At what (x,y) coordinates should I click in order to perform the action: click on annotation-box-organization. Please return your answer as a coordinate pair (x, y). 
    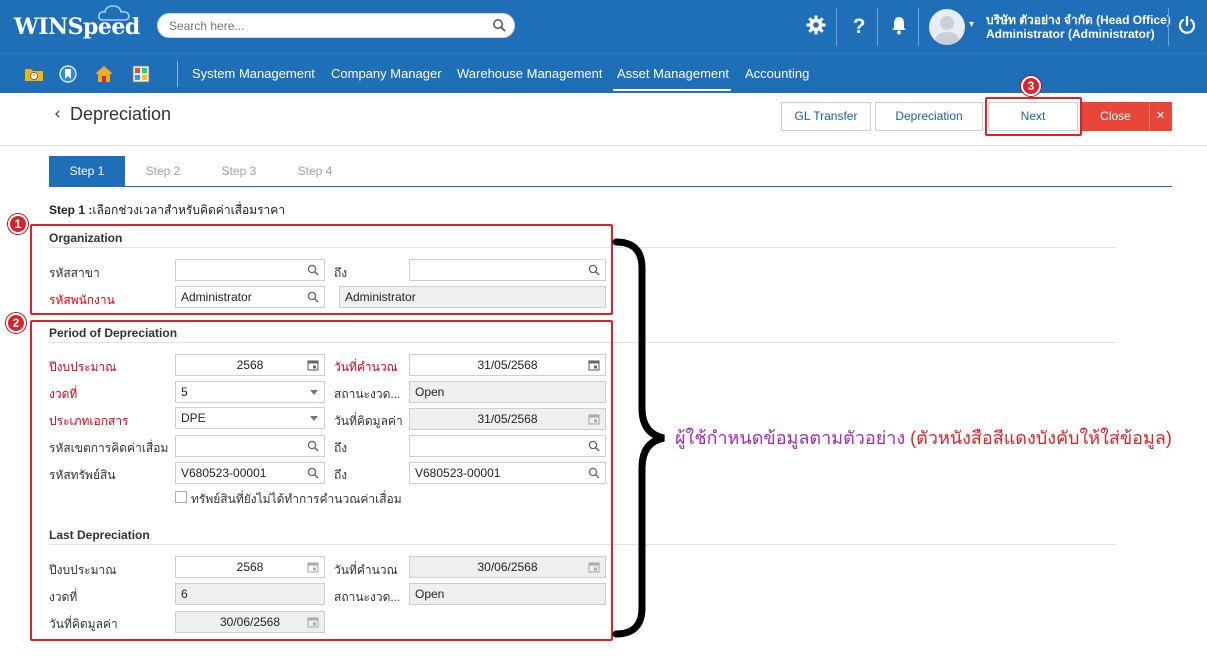
    Looking at the image, I should click on (321, 269).